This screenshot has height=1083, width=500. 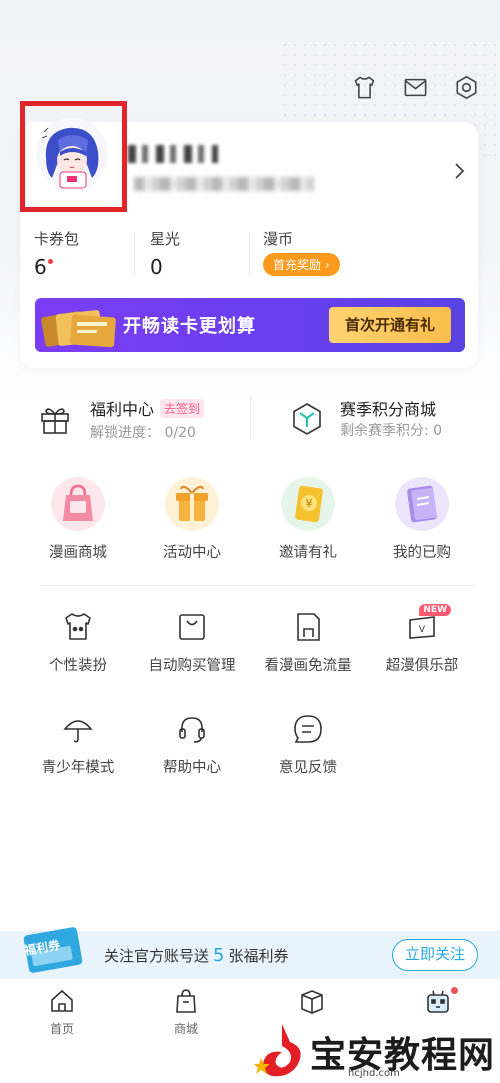 I want to click on welfare-title: 福利中心 去签到, so click(x=147, y=408).